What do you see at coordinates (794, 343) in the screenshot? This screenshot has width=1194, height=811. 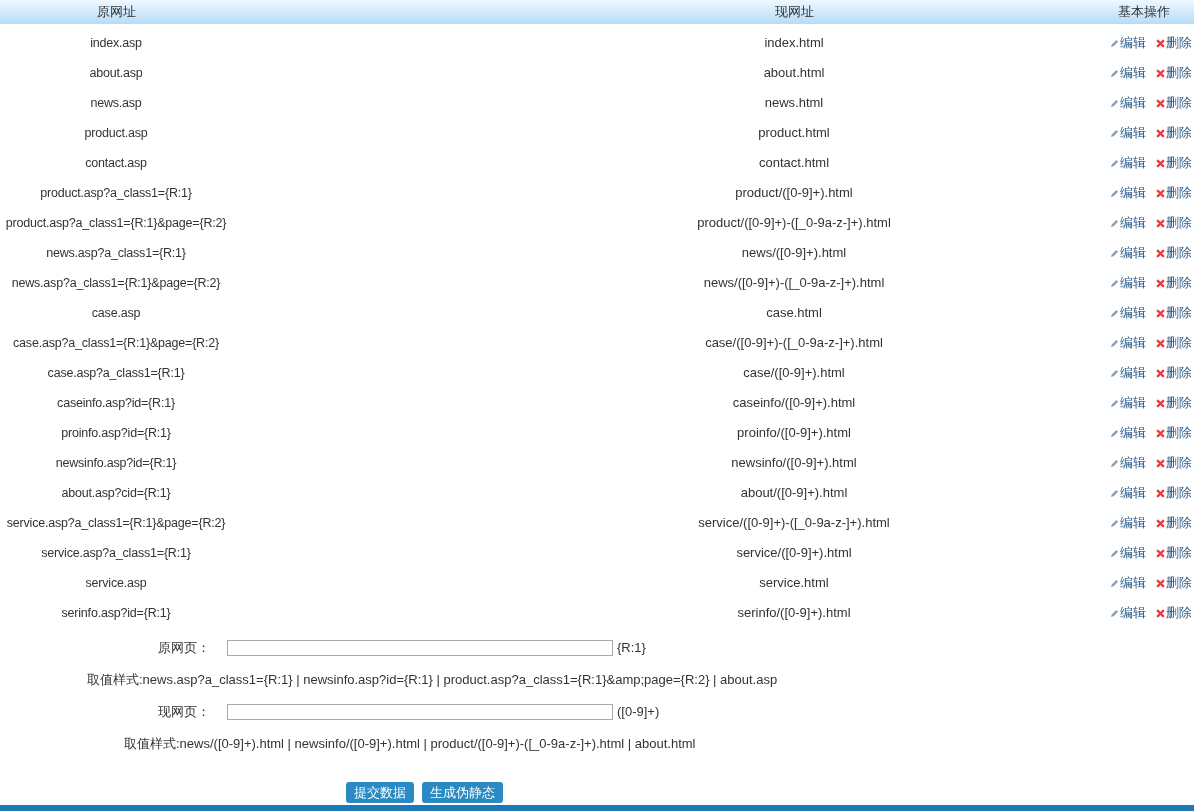 I see `table-cell-text: case/([0-9]+)-([_0-9a-z-]+).html` at bounding box center [794, 343].